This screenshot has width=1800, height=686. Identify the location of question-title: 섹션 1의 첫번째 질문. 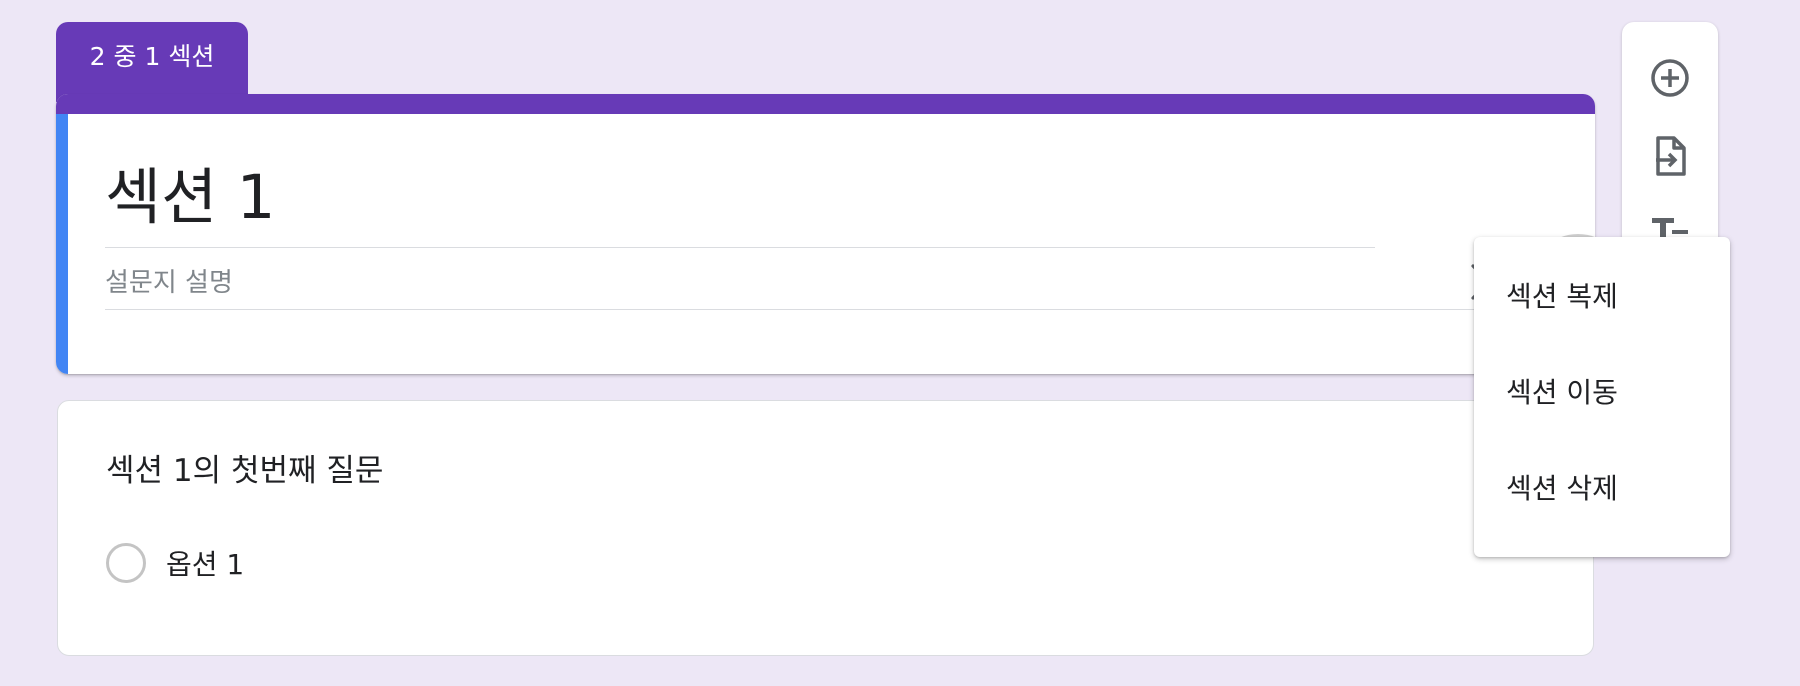
(244, 471).